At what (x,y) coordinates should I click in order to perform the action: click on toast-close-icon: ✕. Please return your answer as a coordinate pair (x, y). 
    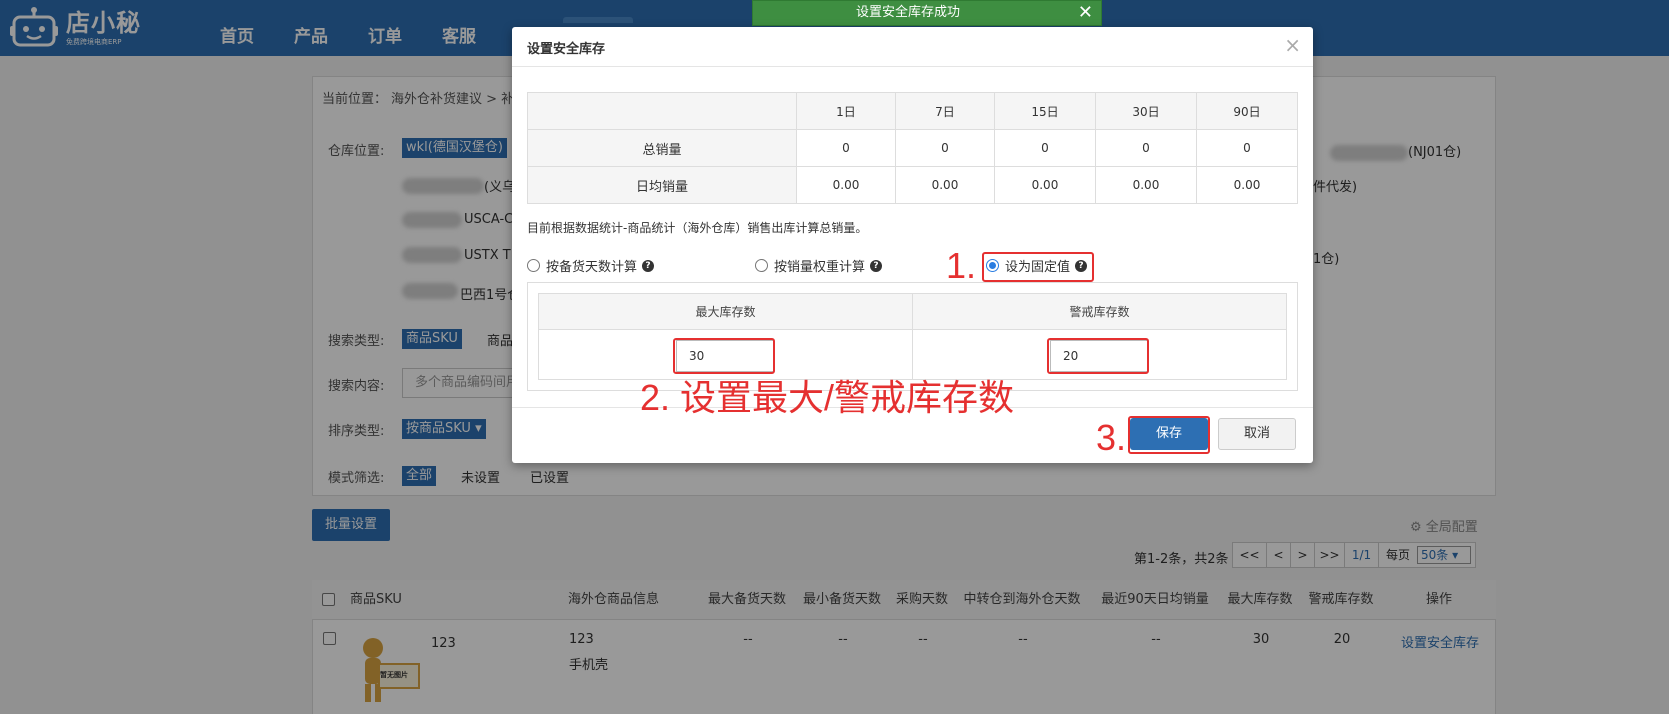
    Looking at the image, I should click on (1085, 13).